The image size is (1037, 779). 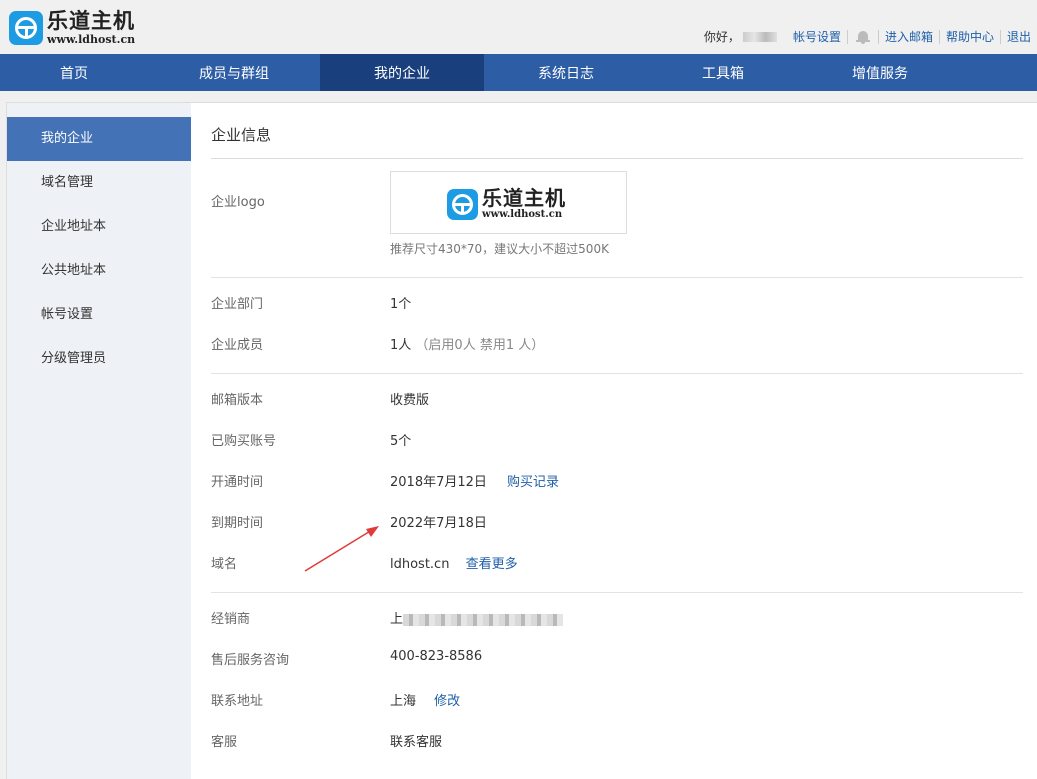 What do you see at coordinates (99, 315) in the screenshot?
I see `sidebar-item-account-settings: 帐号设置` at bounding box center [99, 315].